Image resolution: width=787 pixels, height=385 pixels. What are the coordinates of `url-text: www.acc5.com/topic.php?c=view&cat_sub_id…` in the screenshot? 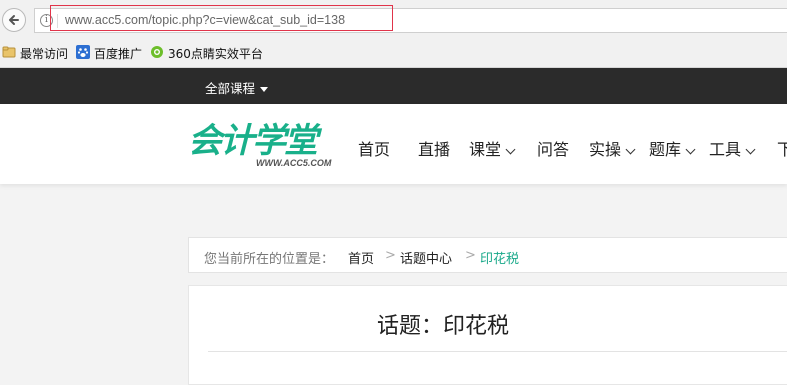 It's located at (205, 20).